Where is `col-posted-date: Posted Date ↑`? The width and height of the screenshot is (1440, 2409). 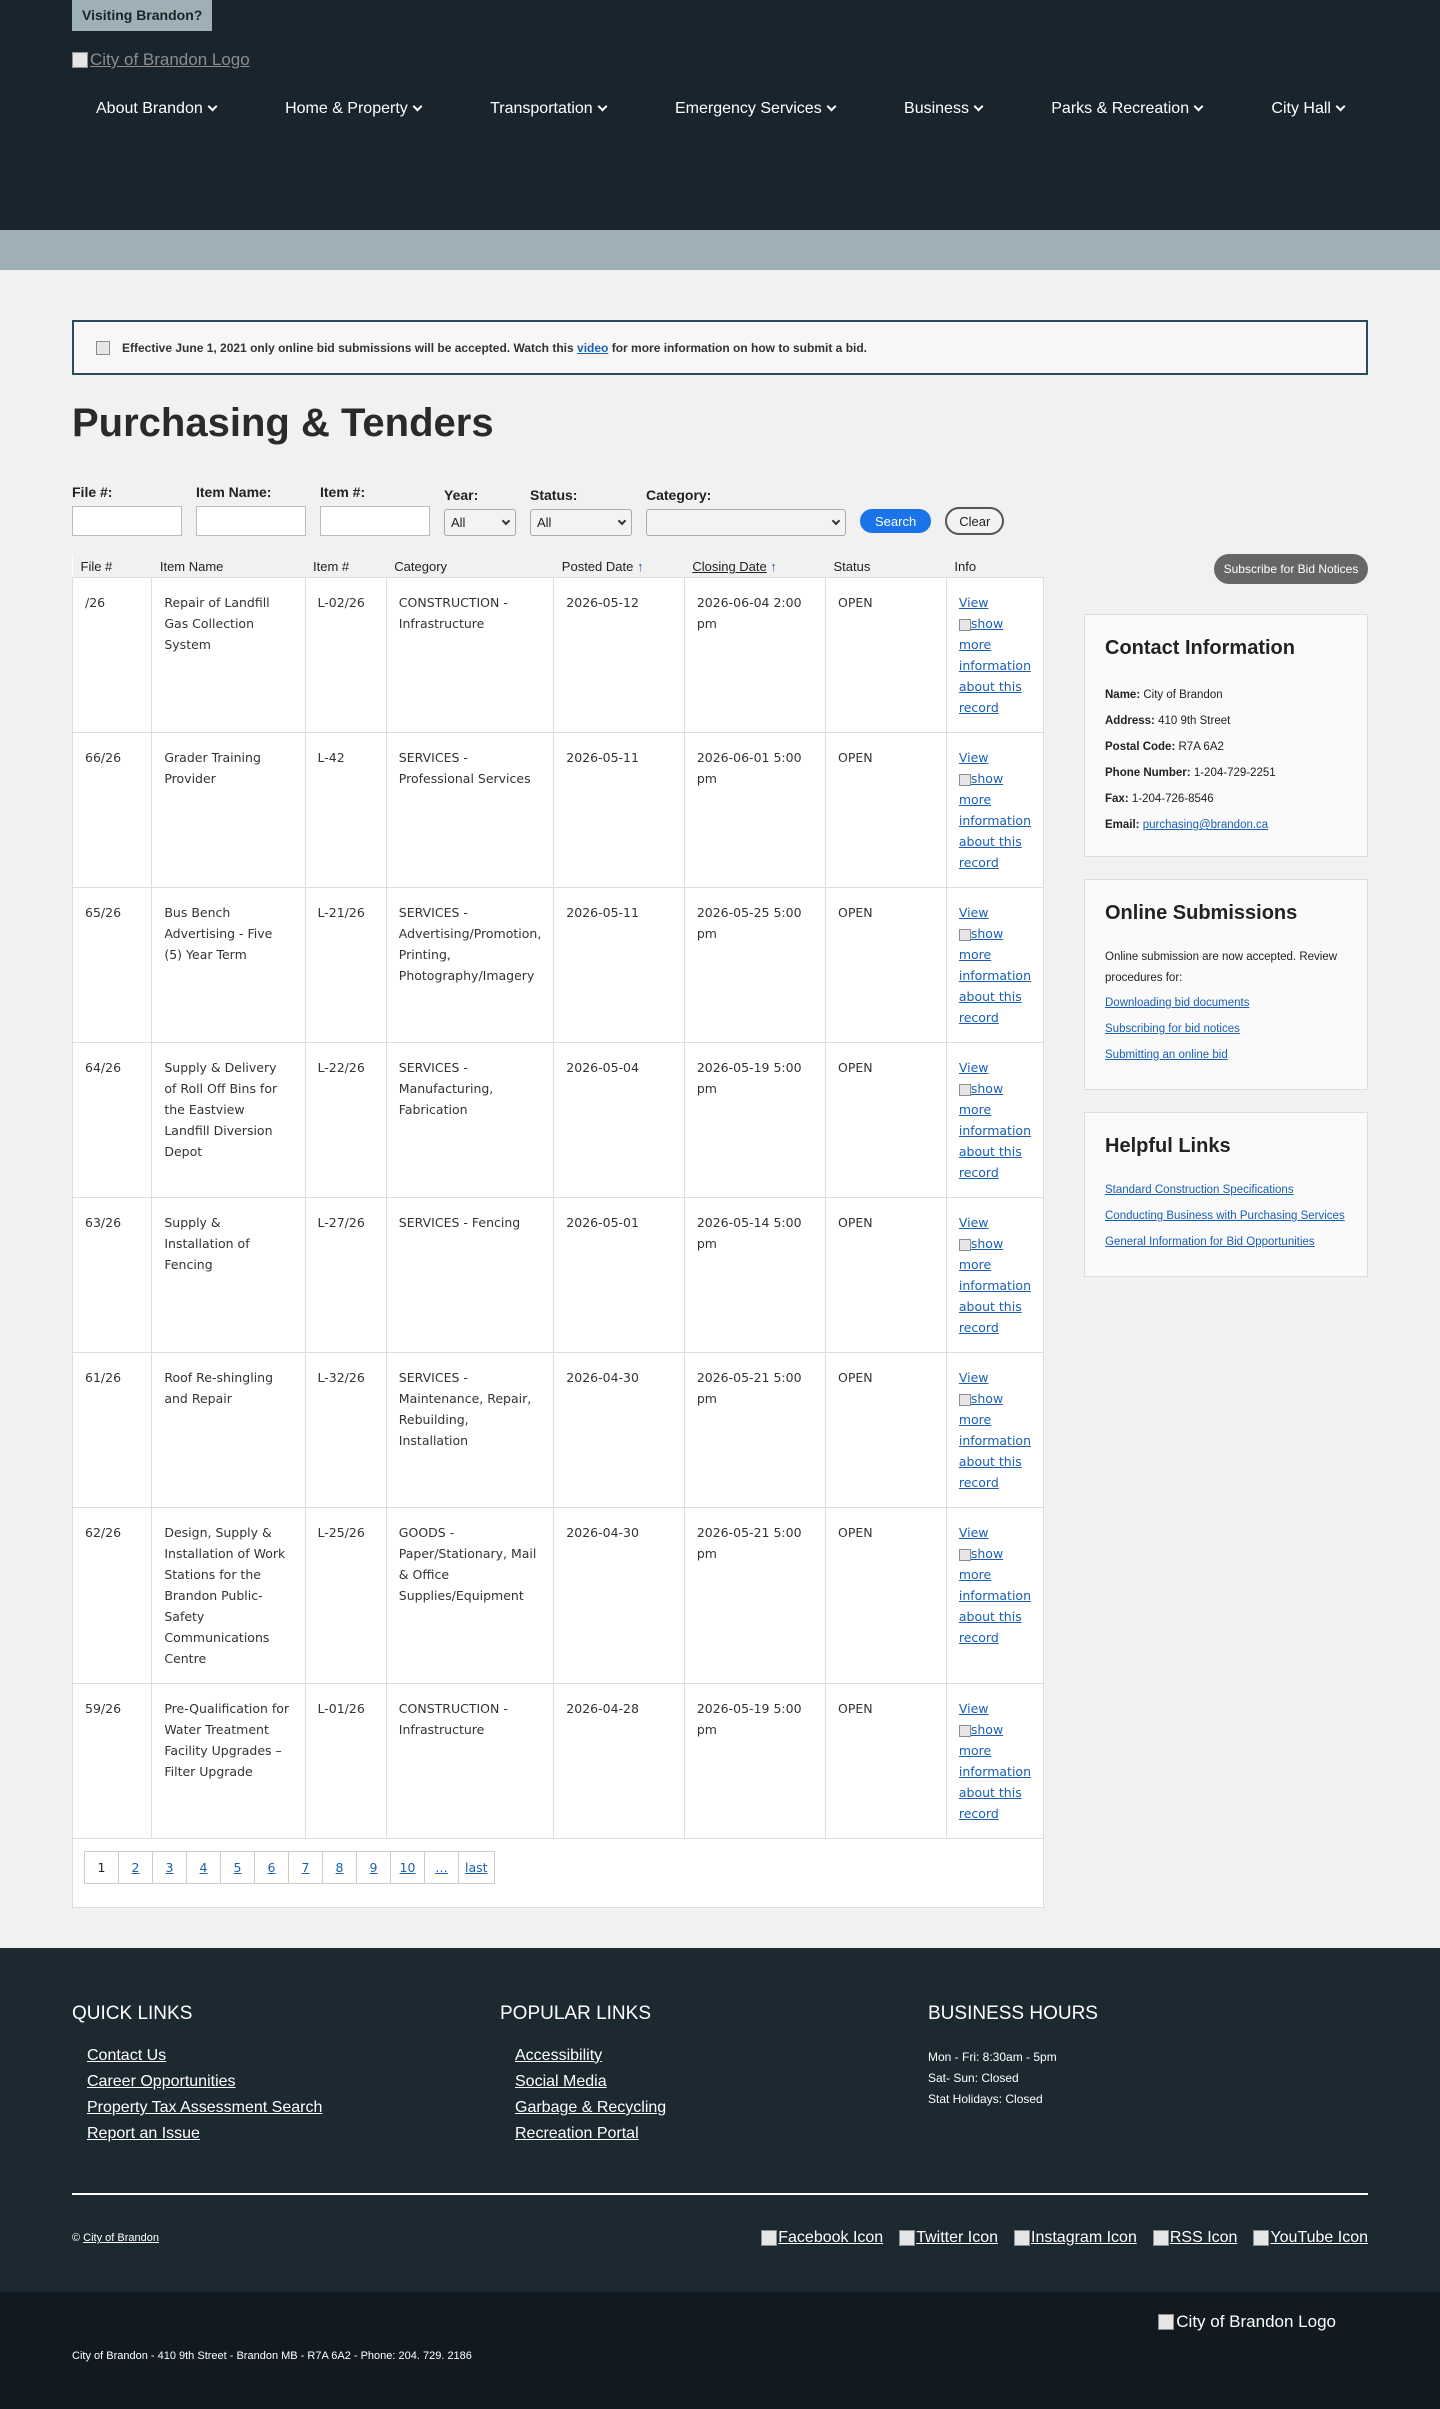 col-posted-date: Posted Date ↑ is located at coordinates (619, 566).